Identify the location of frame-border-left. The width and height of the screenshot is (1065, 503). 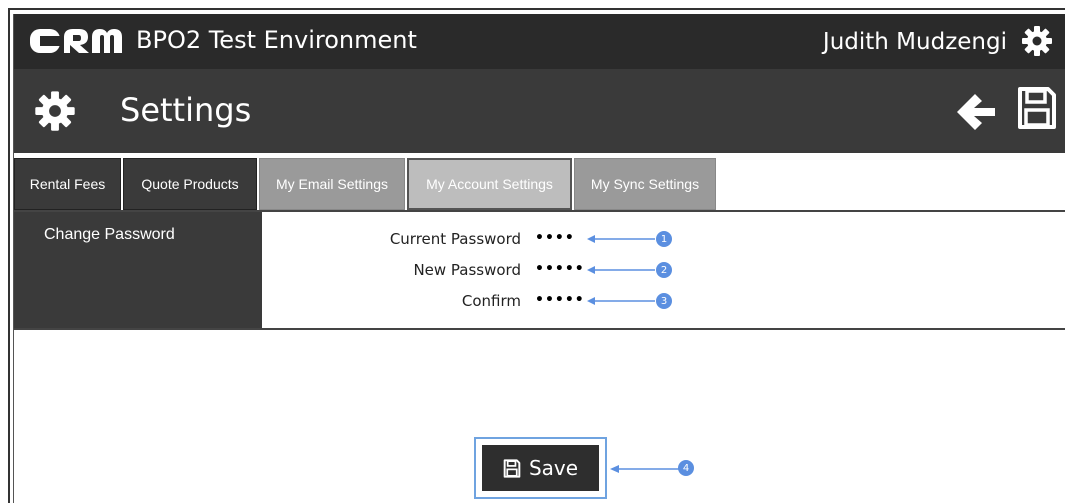
(9, 255).